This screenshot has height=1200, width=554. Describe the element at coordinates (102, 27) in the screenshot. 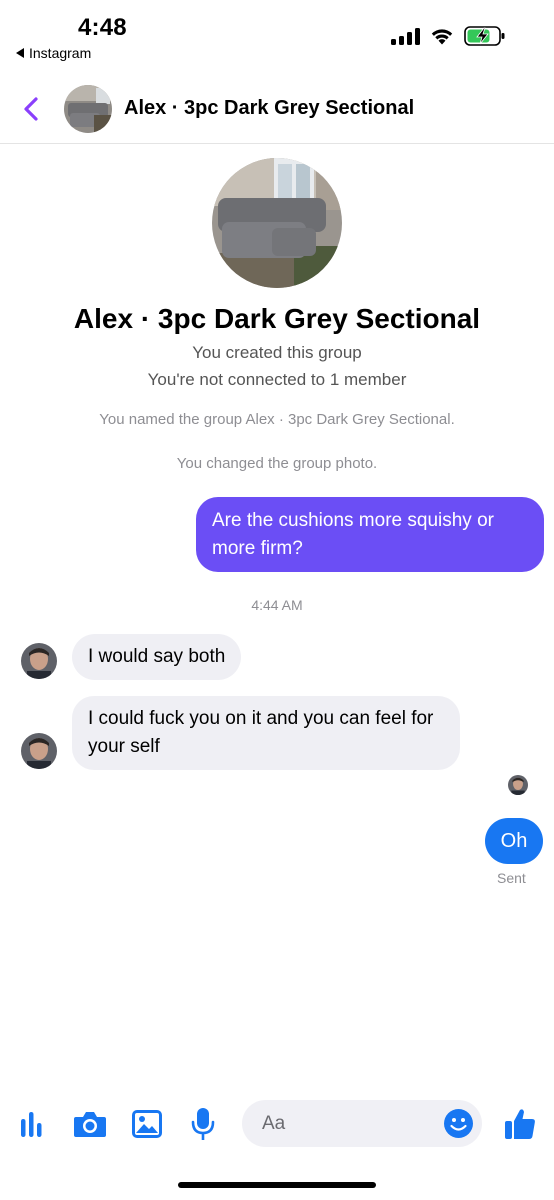

I see `status-time: 4:48` at that location.